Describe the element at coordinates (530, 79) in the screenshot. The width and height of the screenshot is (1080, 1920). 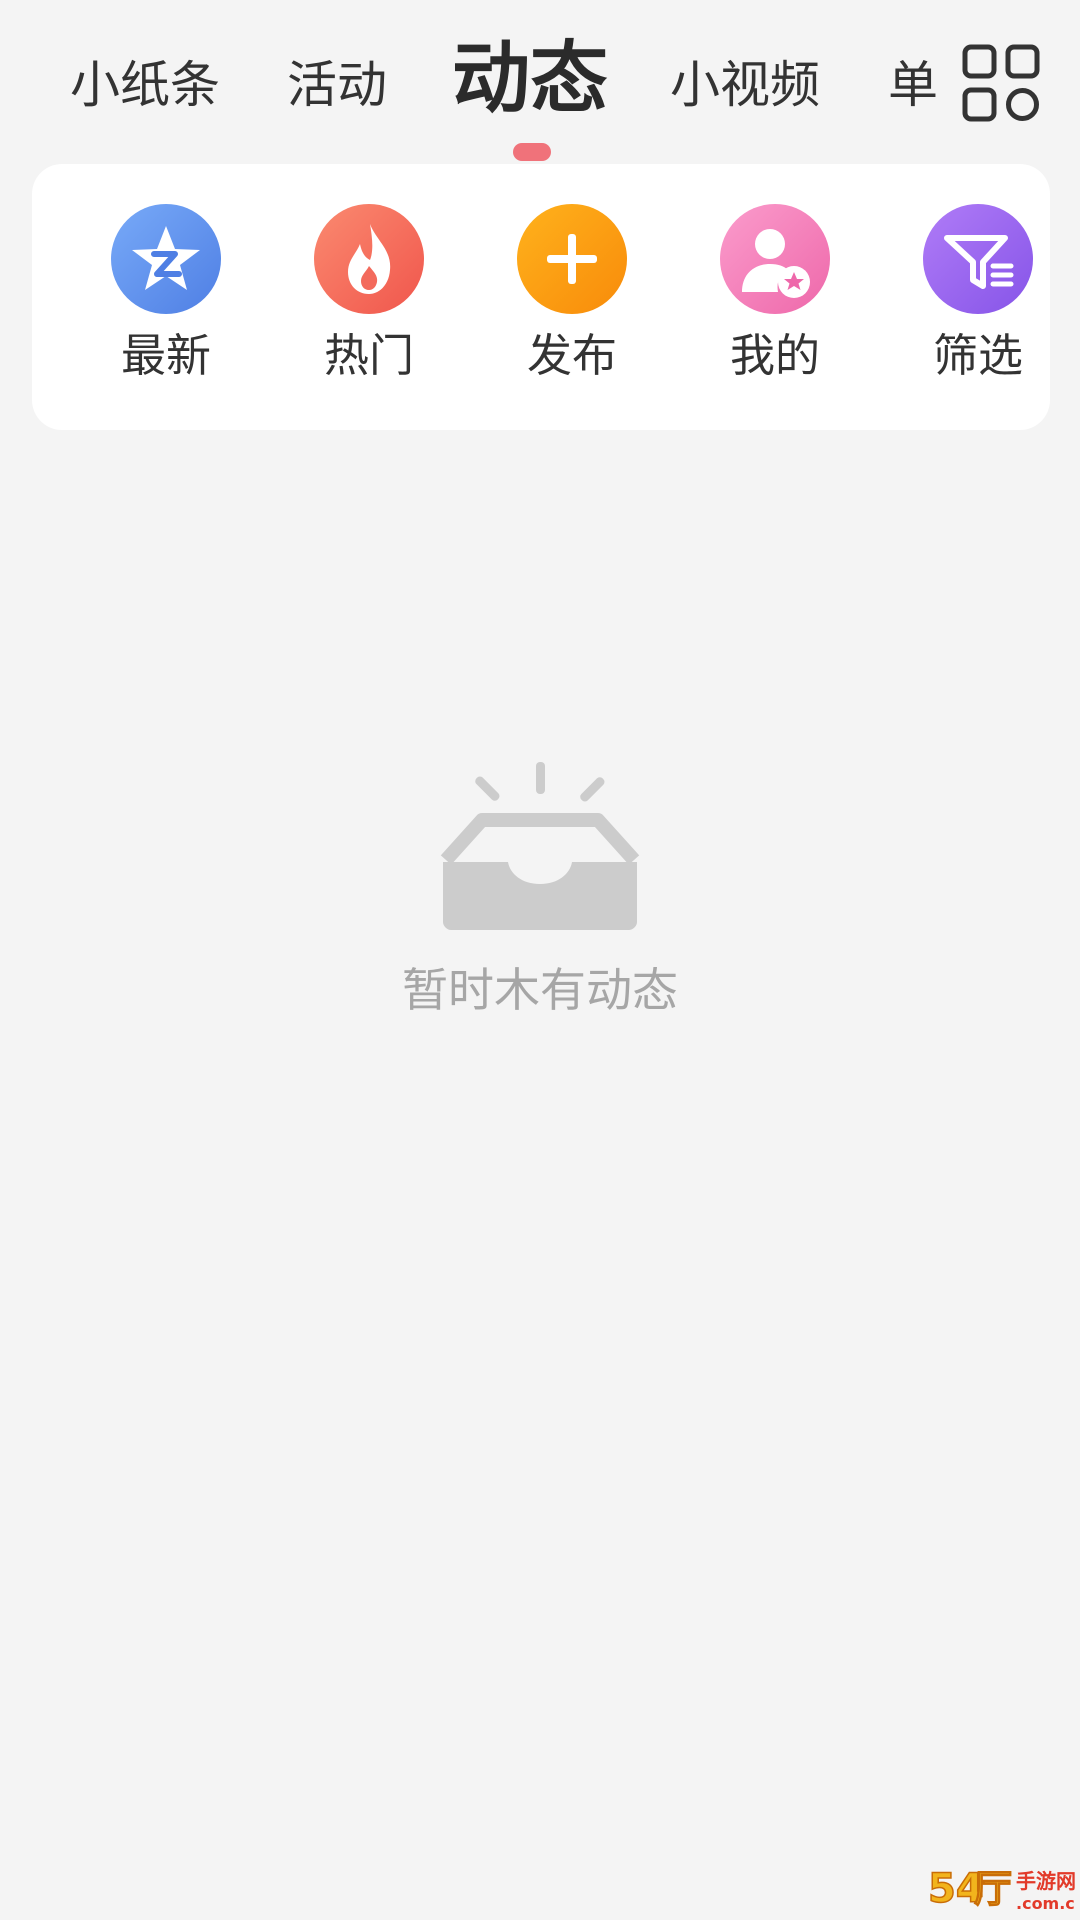
I see `tab-dongtai: 动态` at that location.